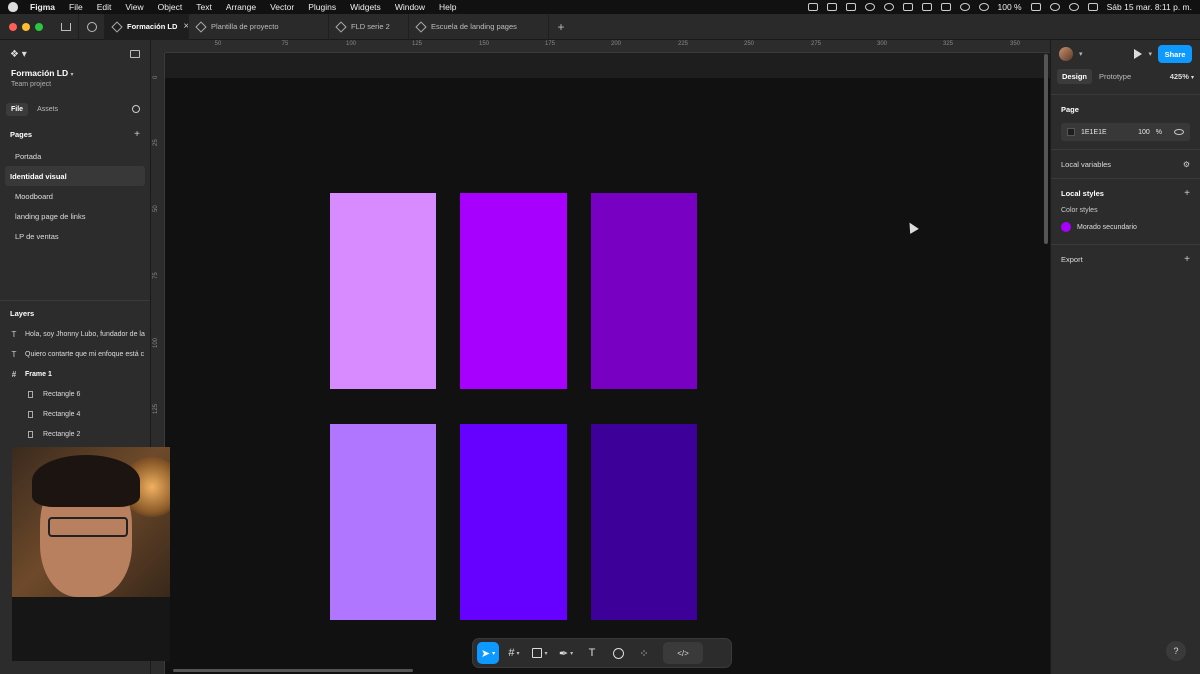 The image size is (1200, 674). I want to click on layer-text-2: T Quiero contarte que mi enfoque está c, so click(75, 354).